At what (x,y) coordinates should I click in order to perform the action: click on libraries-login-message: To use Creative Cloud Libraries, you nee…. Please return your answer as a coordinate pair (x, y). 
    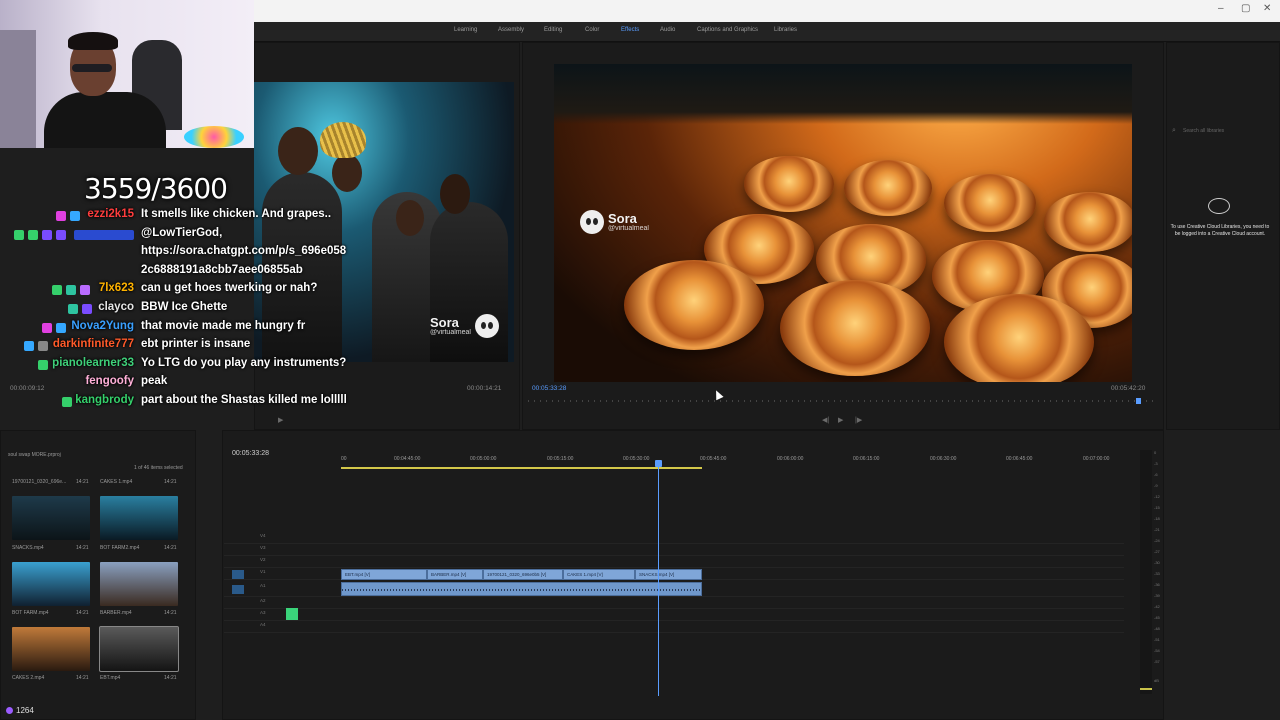
    Looking at the image, I should click on (1220, 230).